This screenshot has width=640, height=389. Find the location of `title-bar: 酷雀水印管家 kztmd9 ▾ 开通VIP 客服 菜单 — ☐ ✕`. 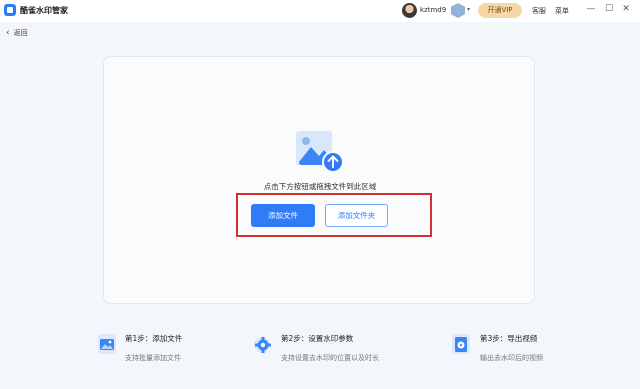

title-bar: 酷雀水印管家 kztmd9 ▾ 开通VIP 客服 菜单 — ☐ ✕ is located at coordinates (320, 11).